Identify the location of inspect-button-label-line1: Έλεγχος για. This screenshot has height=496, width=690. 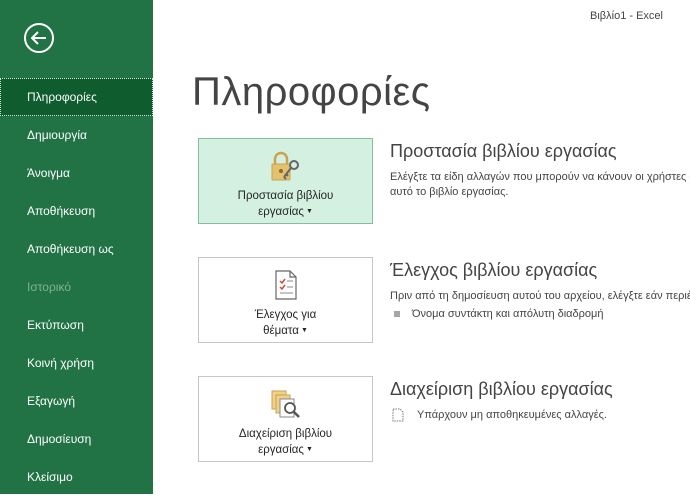
(285, 315).